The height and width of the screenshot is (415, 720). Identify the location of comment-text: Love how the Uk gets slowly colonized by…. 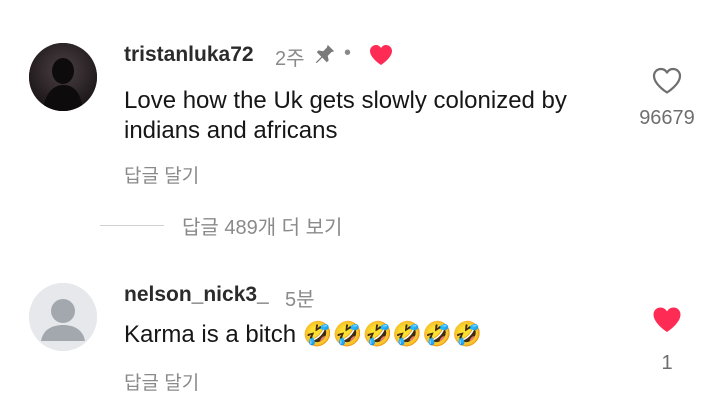
(345, 115).